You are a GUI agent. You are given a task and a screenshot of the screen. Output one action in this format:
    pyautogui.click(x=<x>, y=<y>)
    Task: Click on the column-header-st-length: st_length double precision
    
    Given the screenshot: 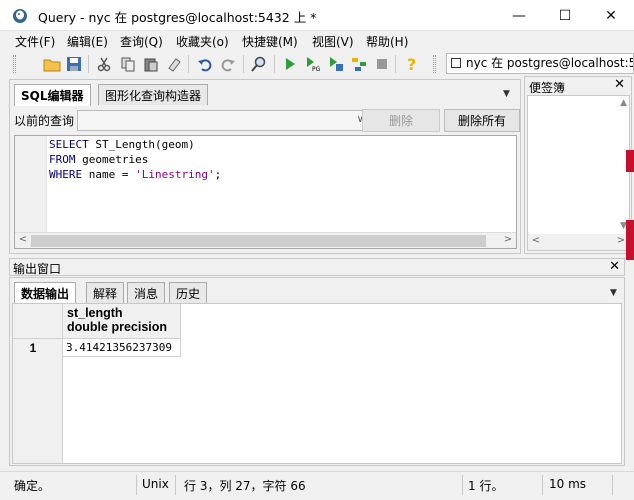 What is the action you would take?
    pyautogui.click(x=122, y=321)
    